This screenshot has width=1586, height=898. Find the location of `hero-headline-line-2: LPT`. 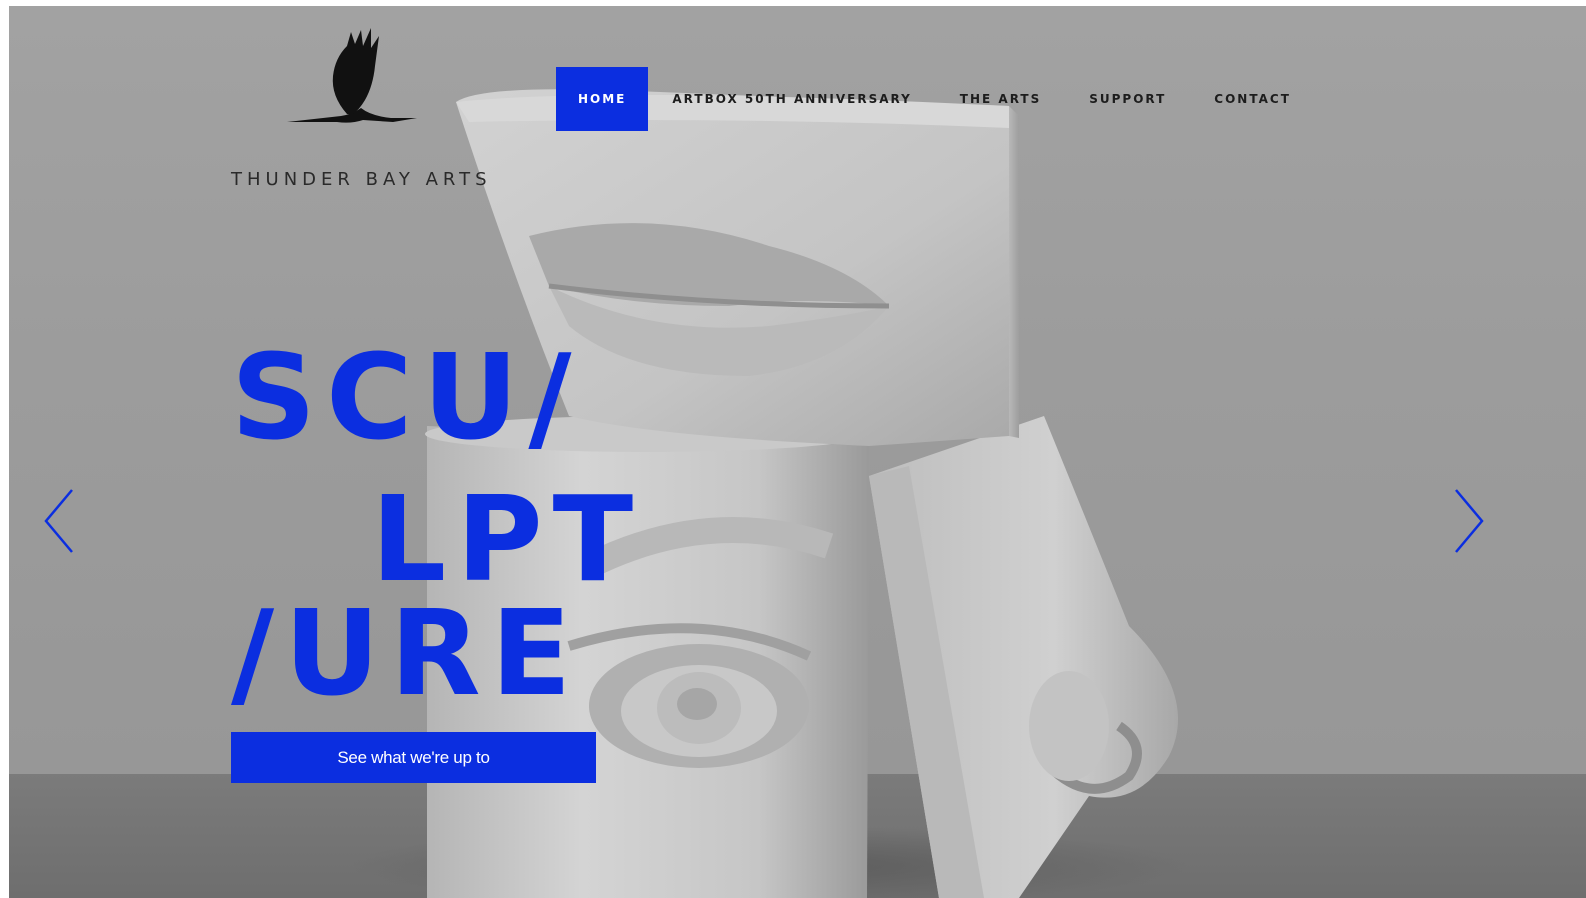

hero-headline-line-2: LPT is located at coordinates (507, 539).